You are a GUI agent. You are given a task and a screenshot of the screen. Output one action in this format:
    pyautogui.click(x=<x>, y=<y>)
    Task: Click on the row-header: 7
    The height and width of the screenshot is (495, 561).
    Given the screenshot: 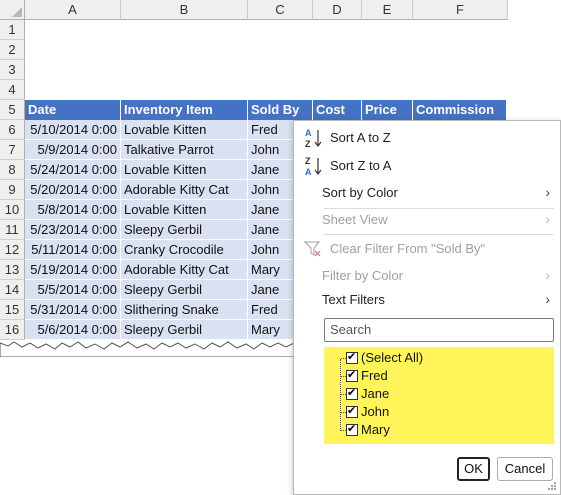 What is the action you would take?
    pyautogui.click(x=12, y=150)
    